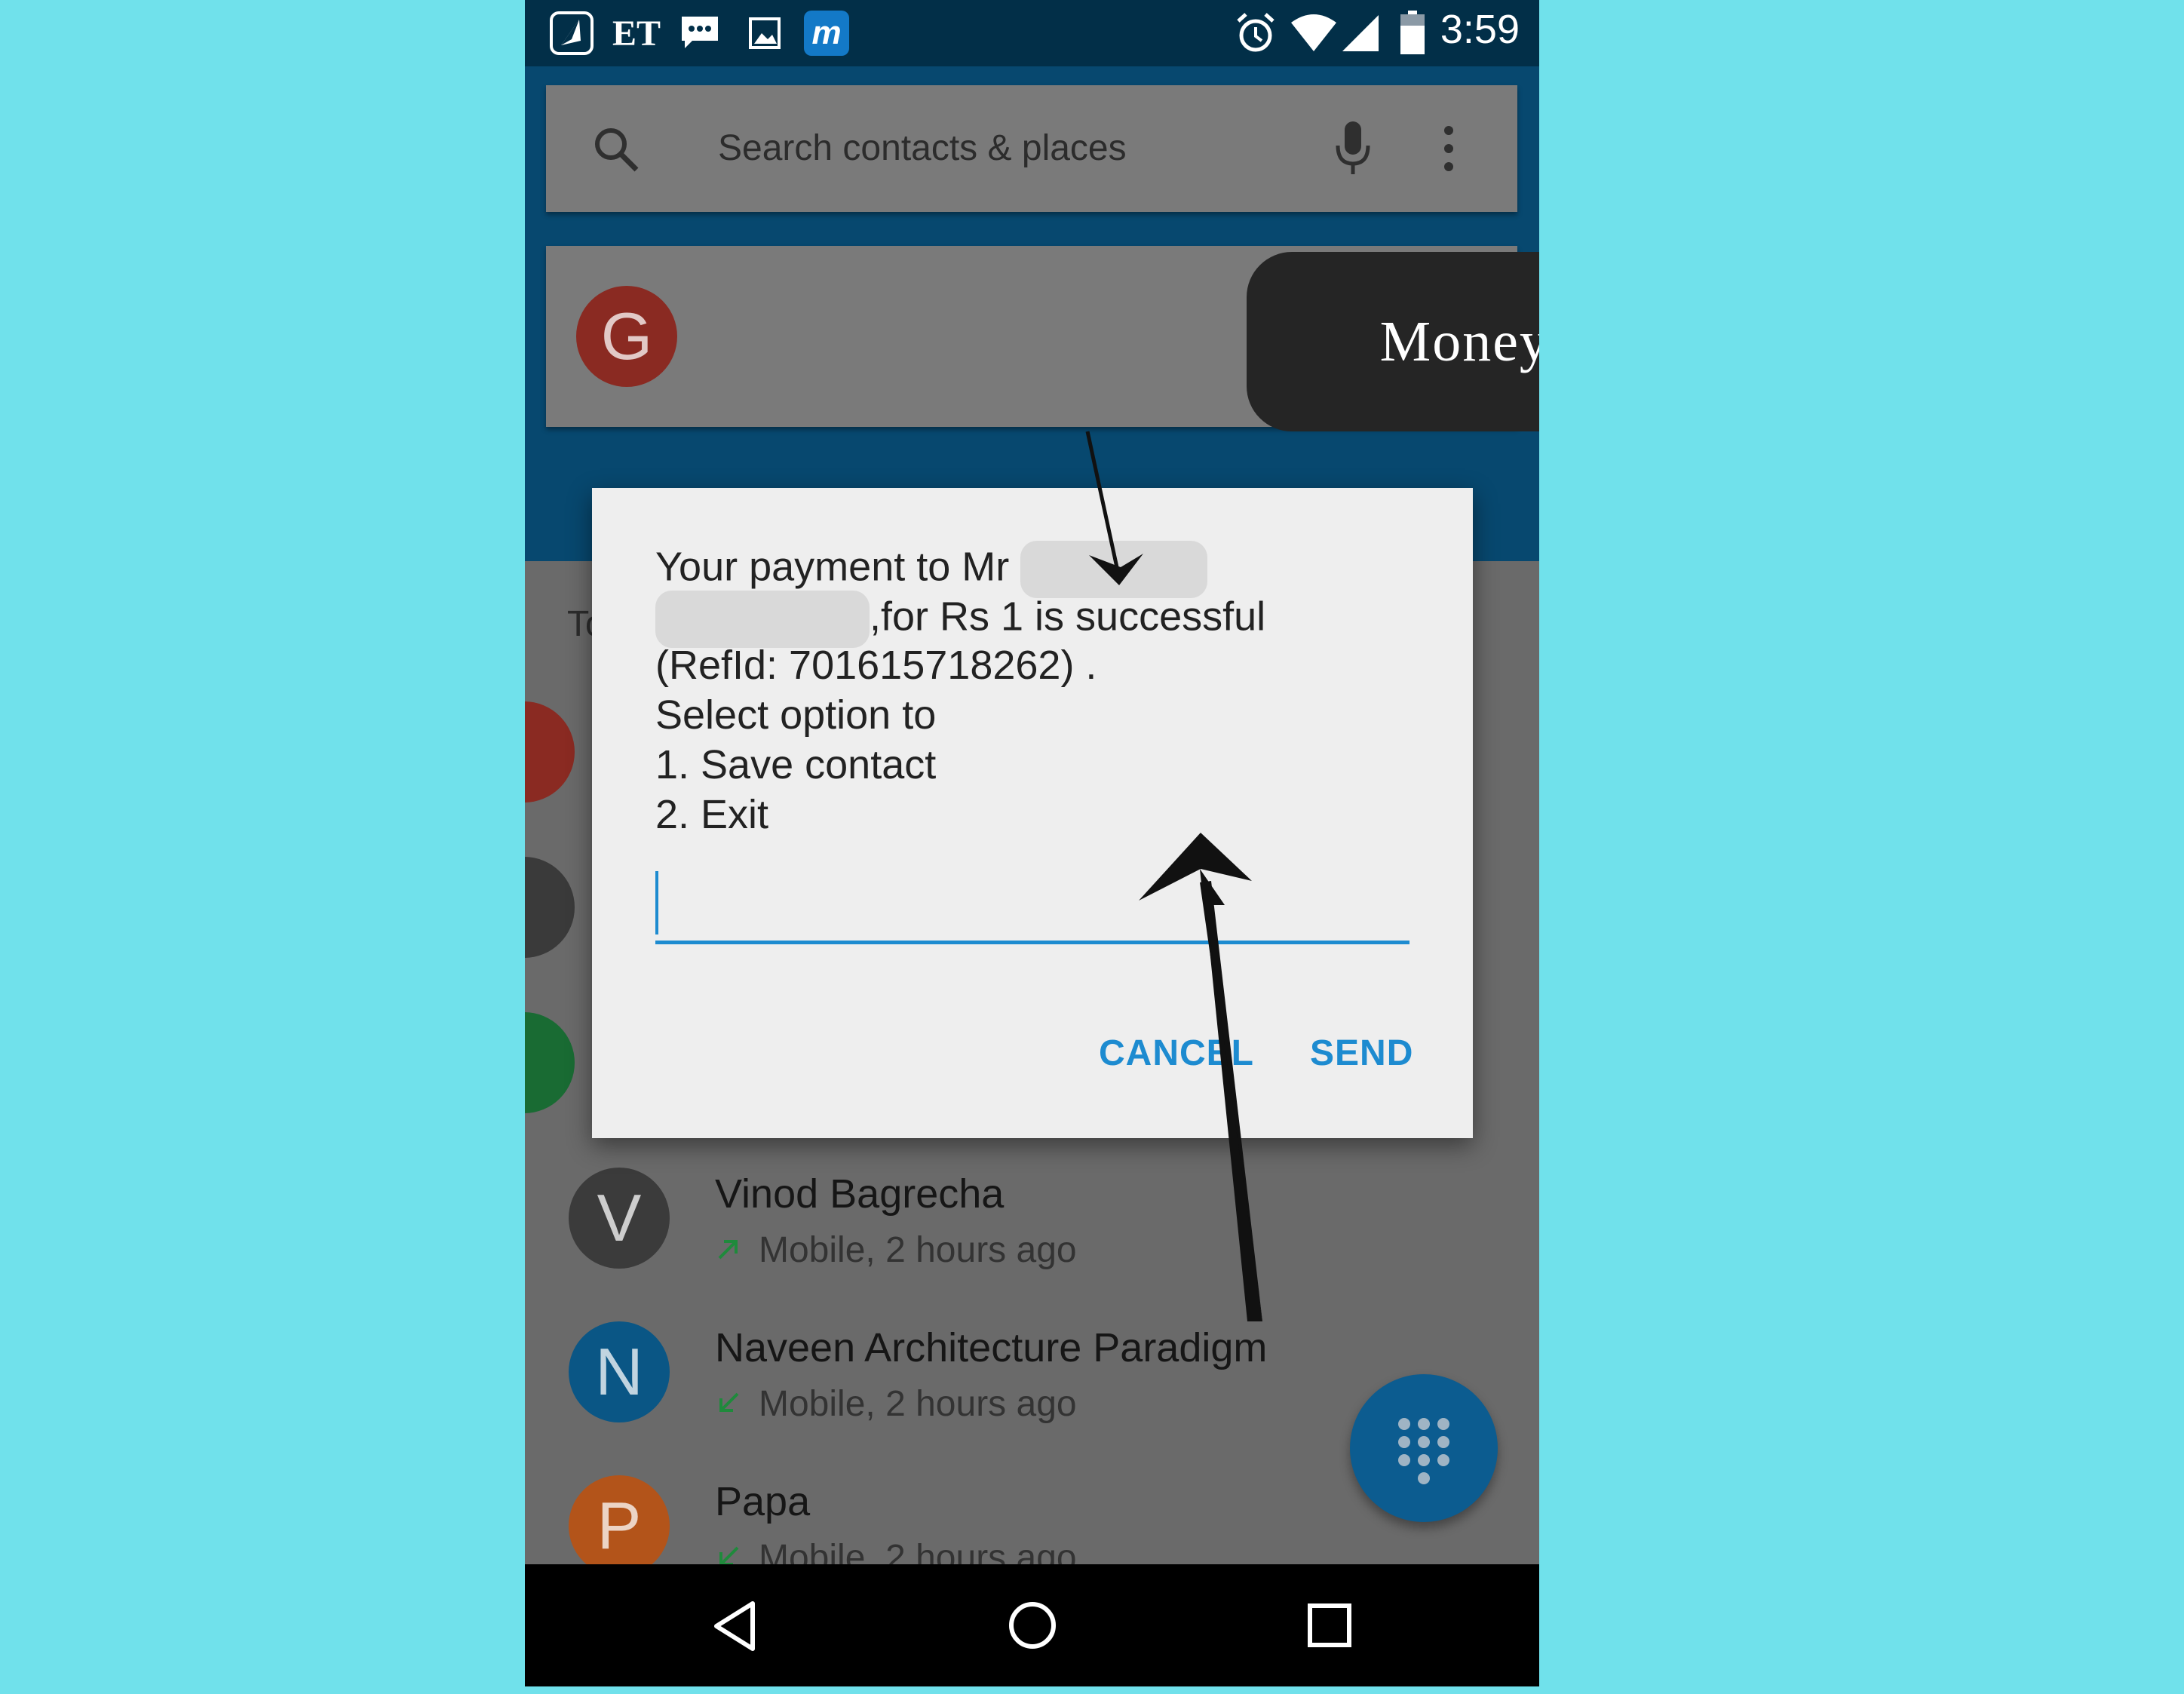 The height and width of the screenshot is (1694, 2184). What do you see at coordinates (1032, 943) in the screenshot?
I see `input-underline` at bounding box center [1032, 943].